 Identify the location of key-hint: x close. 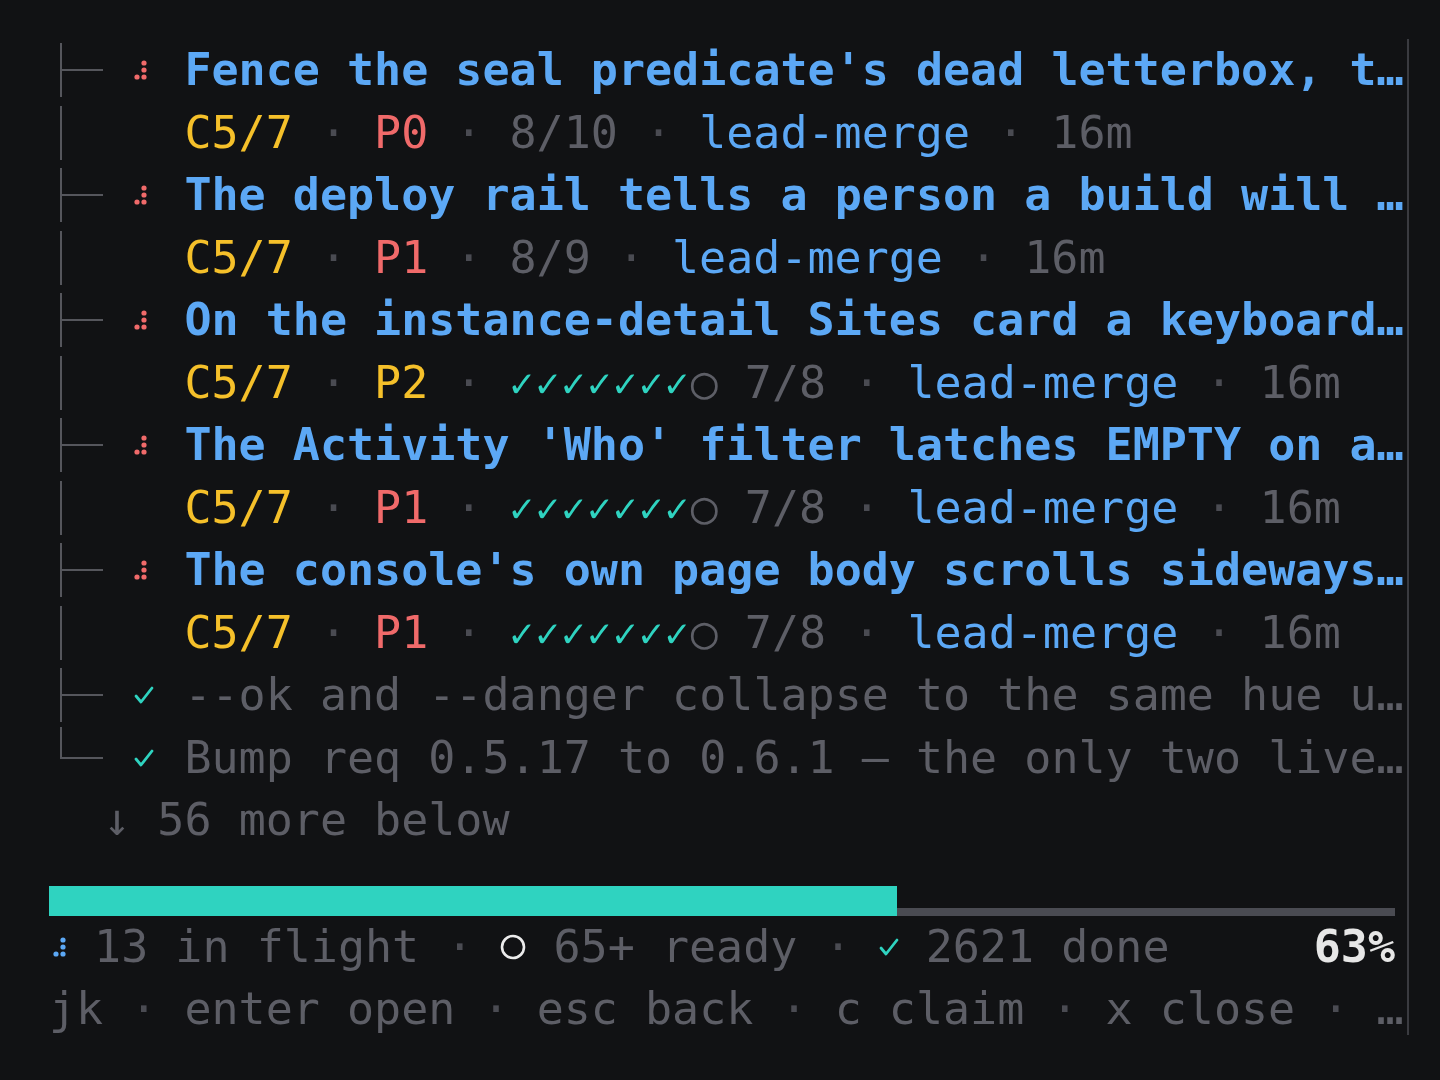
(1200, 1008).